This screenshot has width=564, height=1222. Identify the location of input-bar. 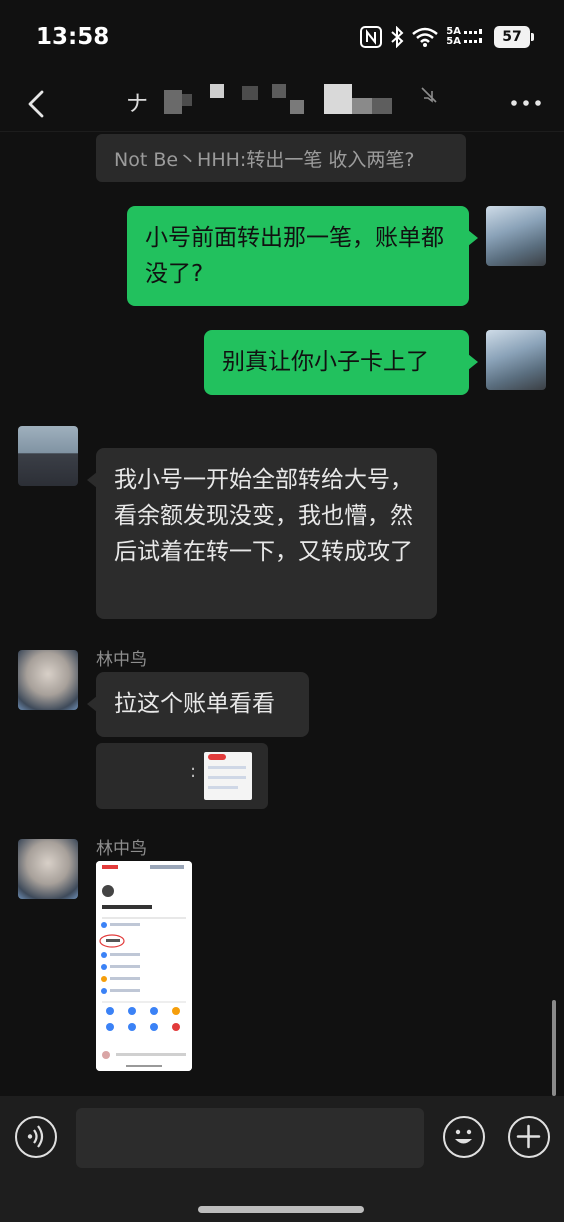
(282, 1159).